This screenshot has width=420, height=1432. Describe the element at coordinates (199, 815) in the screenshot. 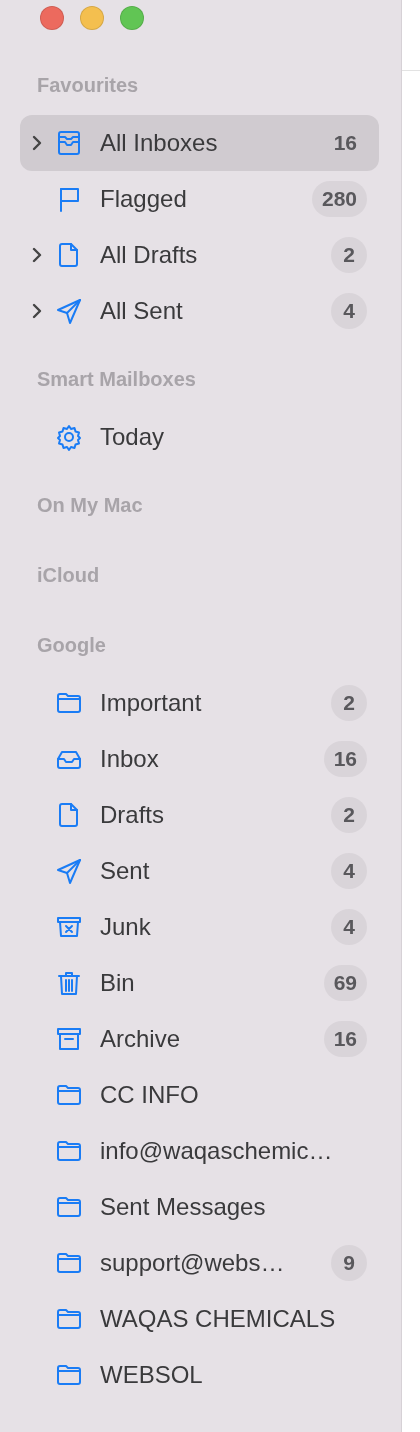

I see `mailbox-item: Drafts 2` at that location.